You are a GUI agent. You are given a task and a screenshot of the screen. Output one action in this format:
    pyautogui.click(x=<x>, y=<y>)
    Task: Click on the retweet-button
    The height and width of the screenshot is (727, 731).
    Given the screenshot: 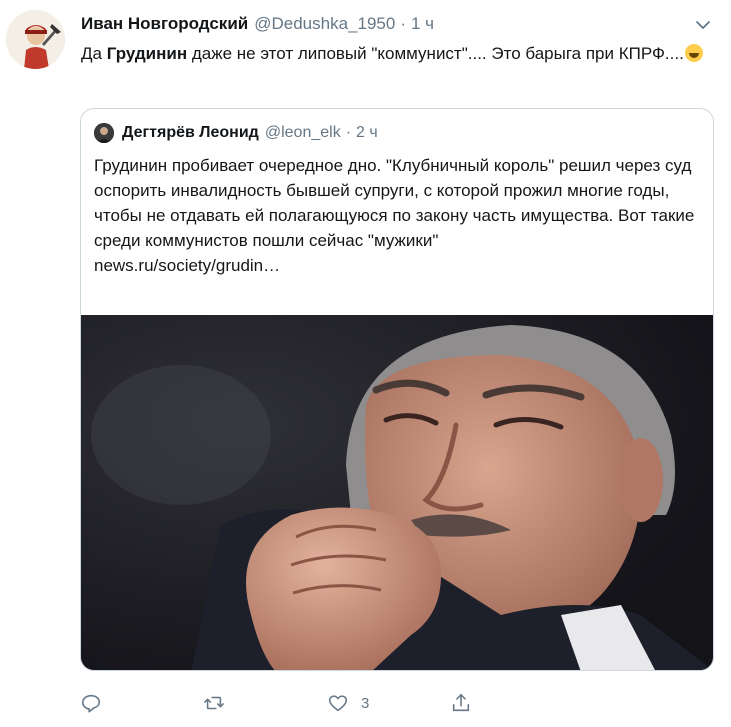 What is the action you would take?
    pyautogui.click(x=214, y=703)
    